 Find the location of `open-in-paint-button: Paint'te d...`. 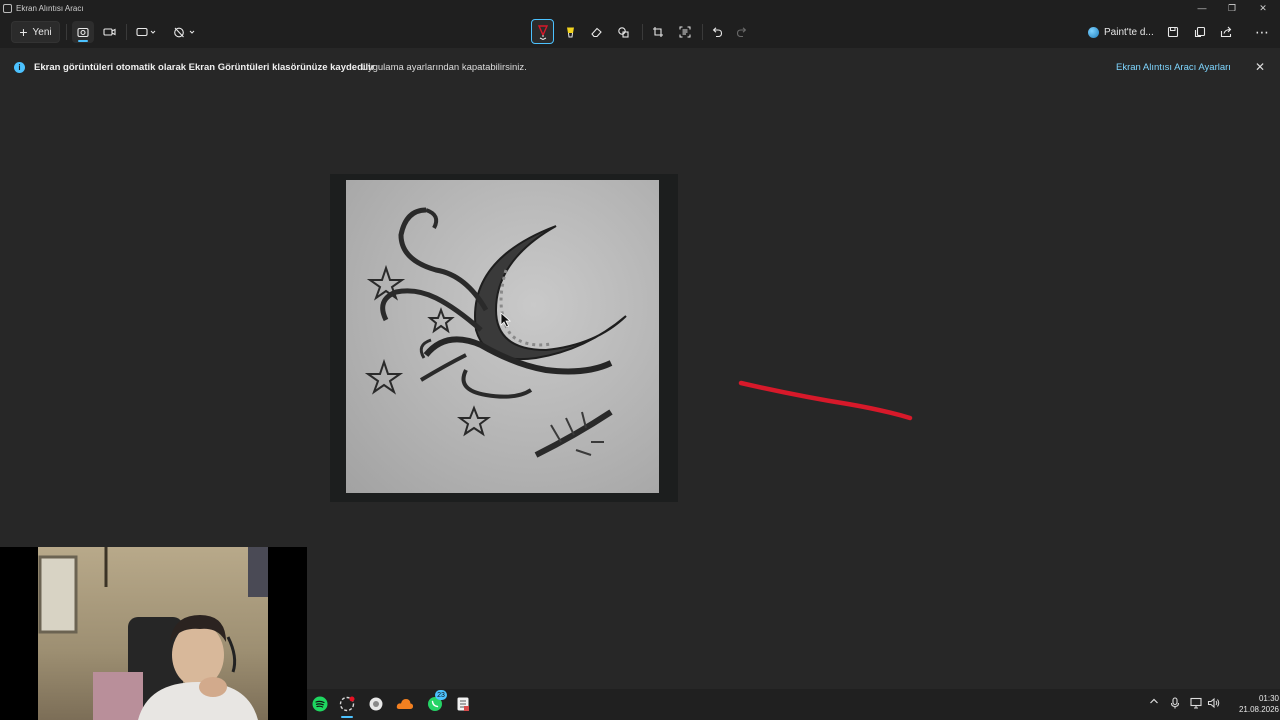

open-in-paint-button: Paint'te d... is located at coordinates (1121, 32).